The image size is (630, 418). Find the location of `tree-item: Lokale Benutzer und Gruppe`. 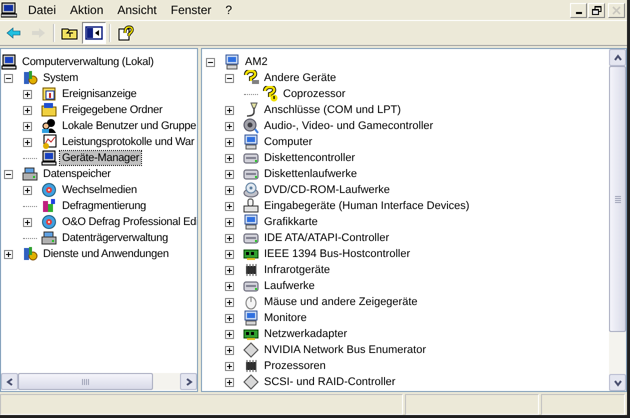

tree-item: Lokale Benutzer und Gruppe is located at coordinates (128, 126).